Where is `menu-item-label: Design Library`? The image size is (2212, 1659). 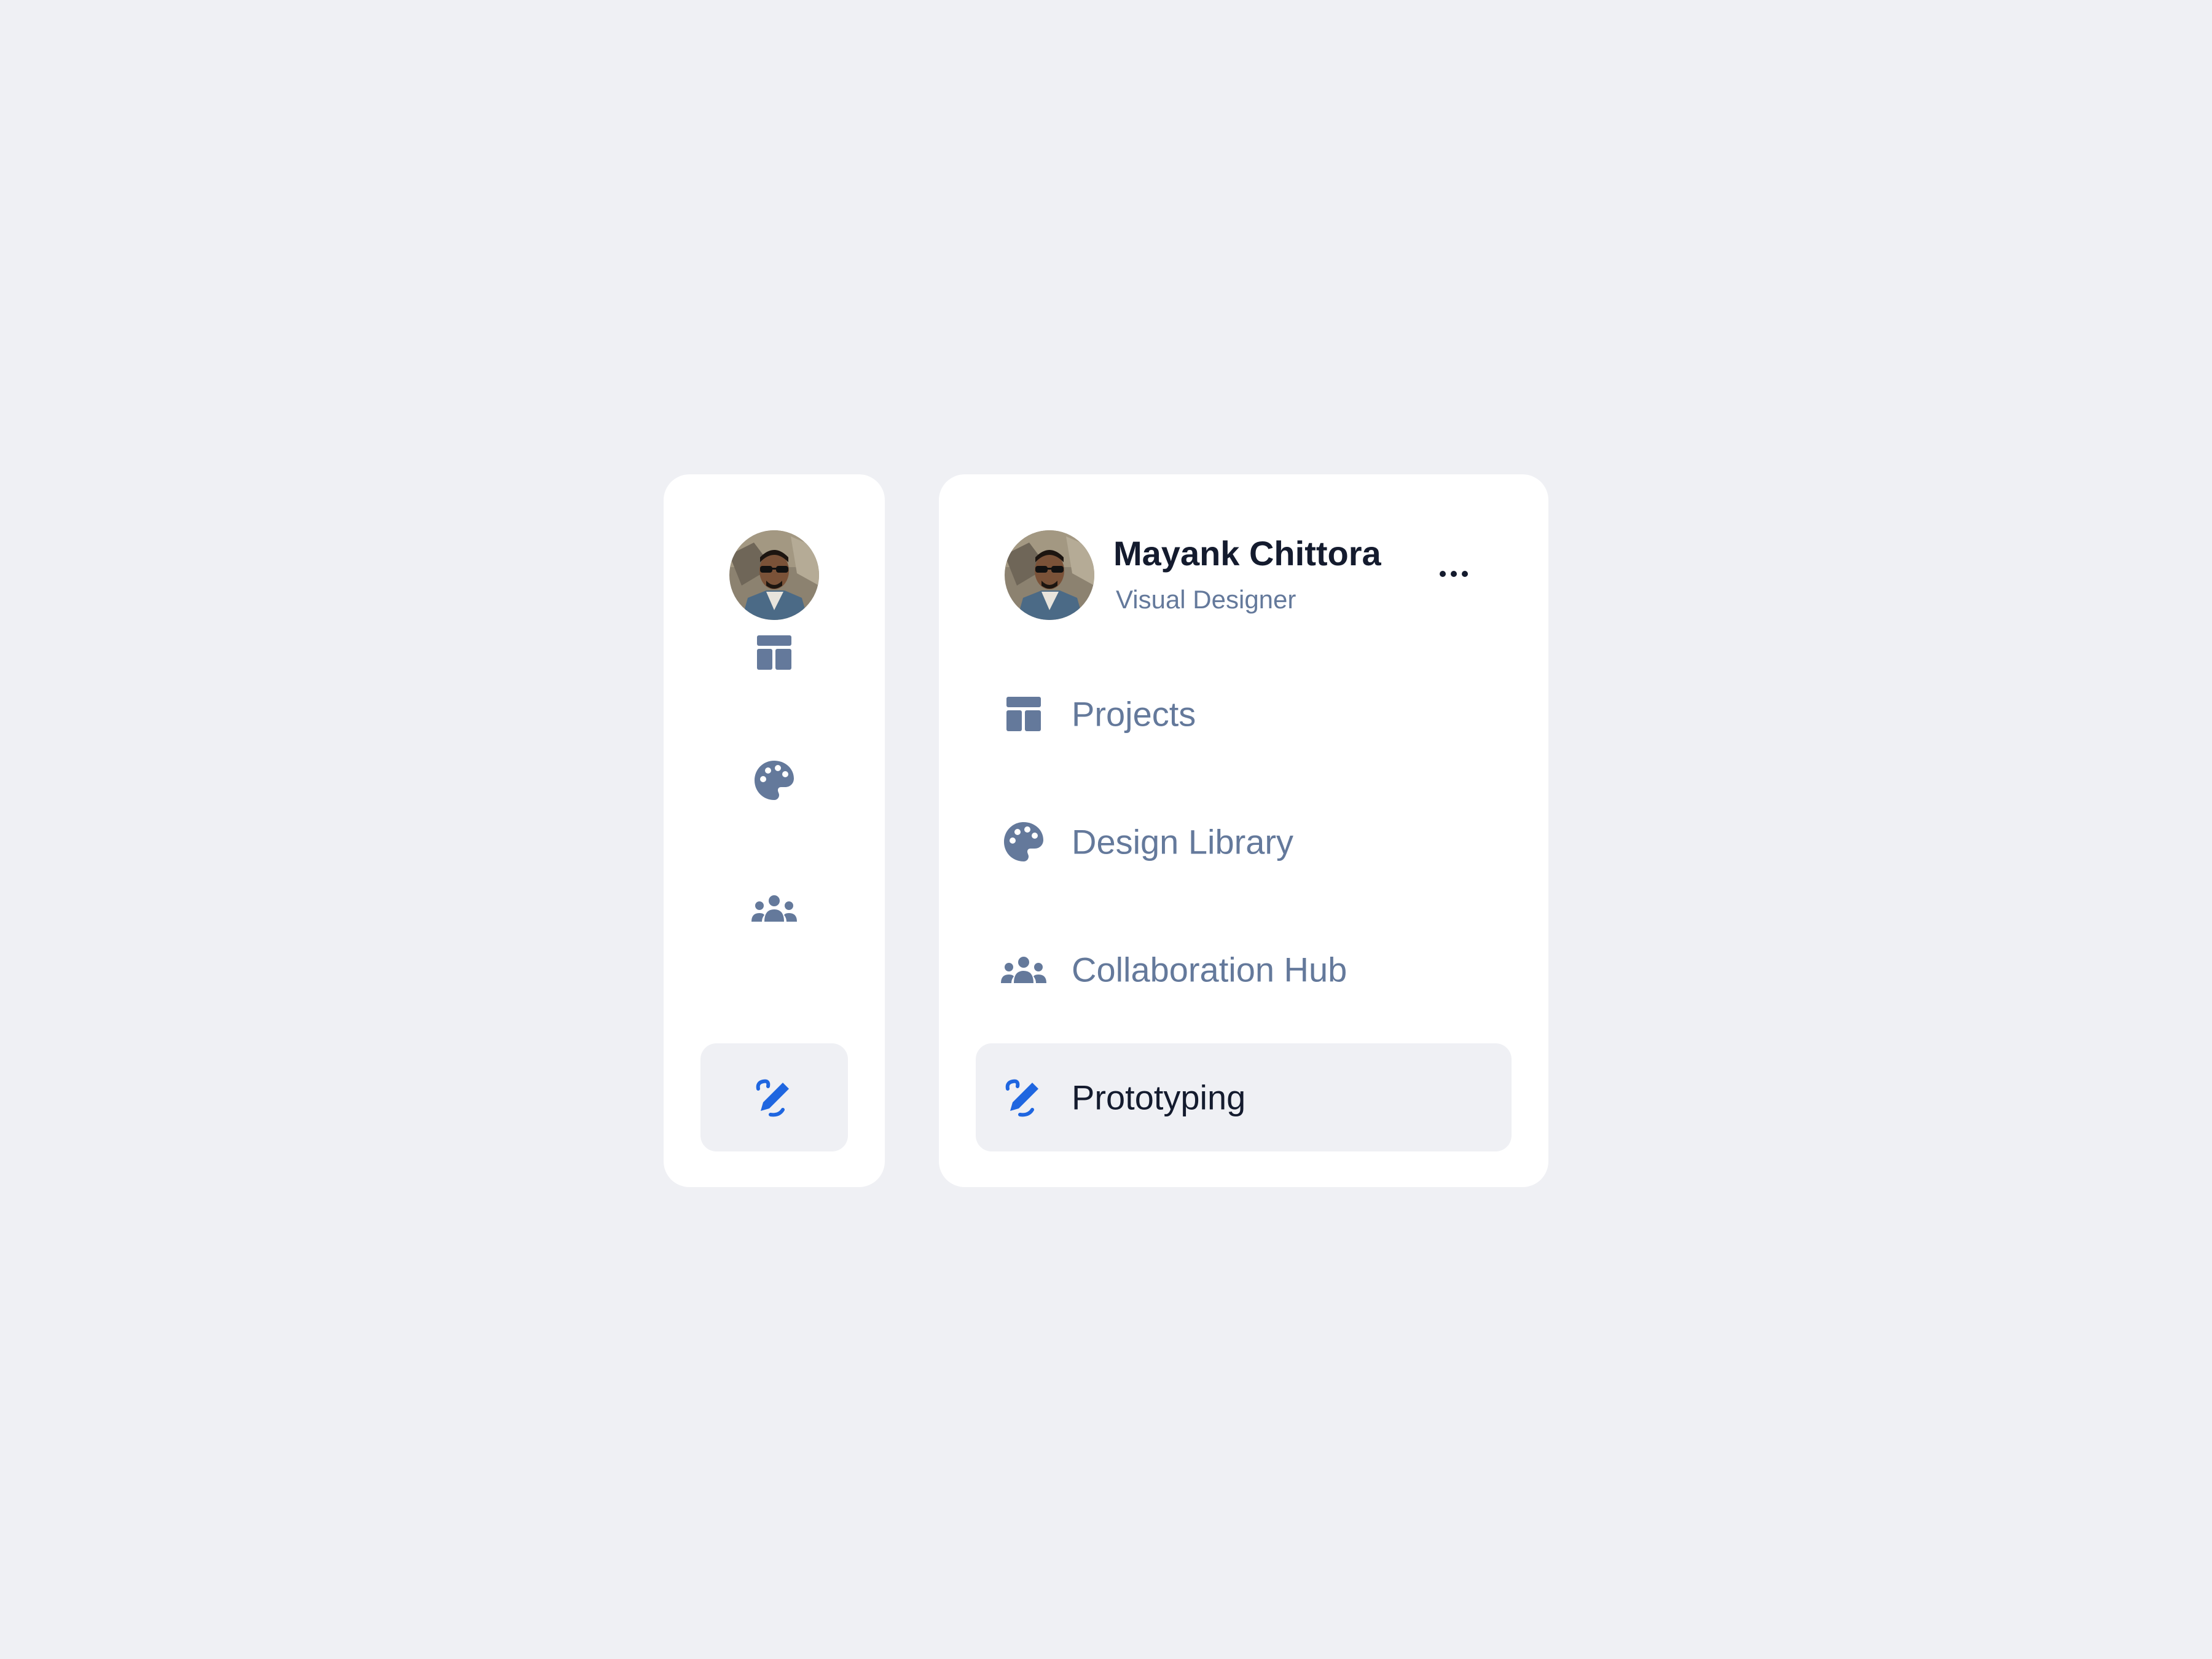
menu-item-label: Design Library is located at coordinates (1183, 841).